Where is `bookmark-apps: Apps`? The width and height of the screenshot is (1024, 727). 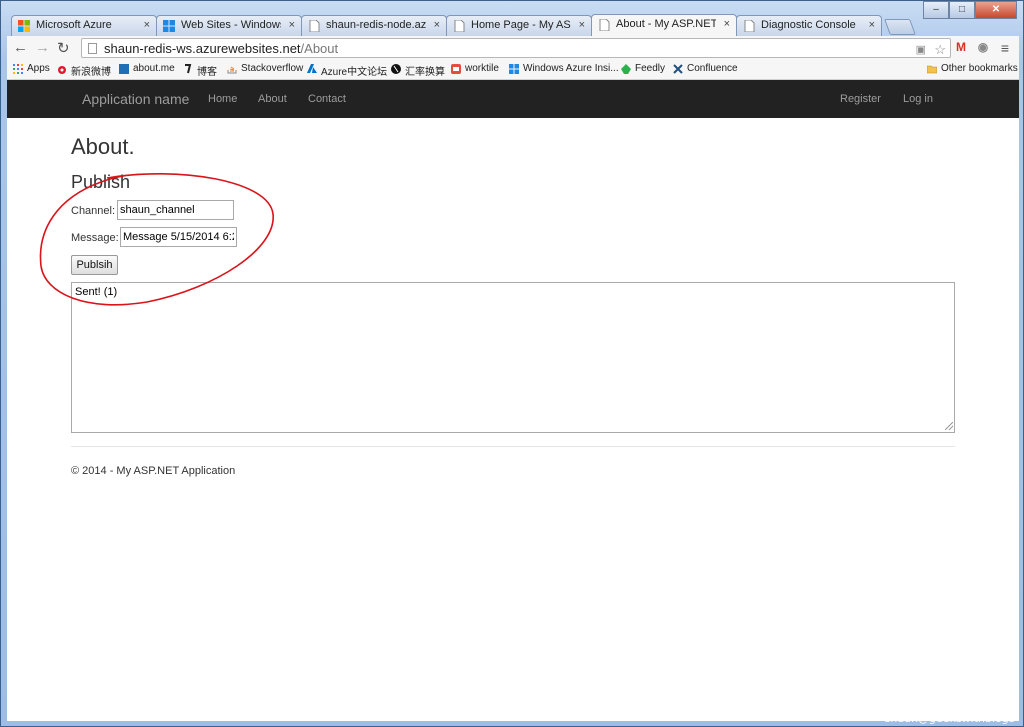 bookmark-apps: Apps is located at coordinates (31, 68).